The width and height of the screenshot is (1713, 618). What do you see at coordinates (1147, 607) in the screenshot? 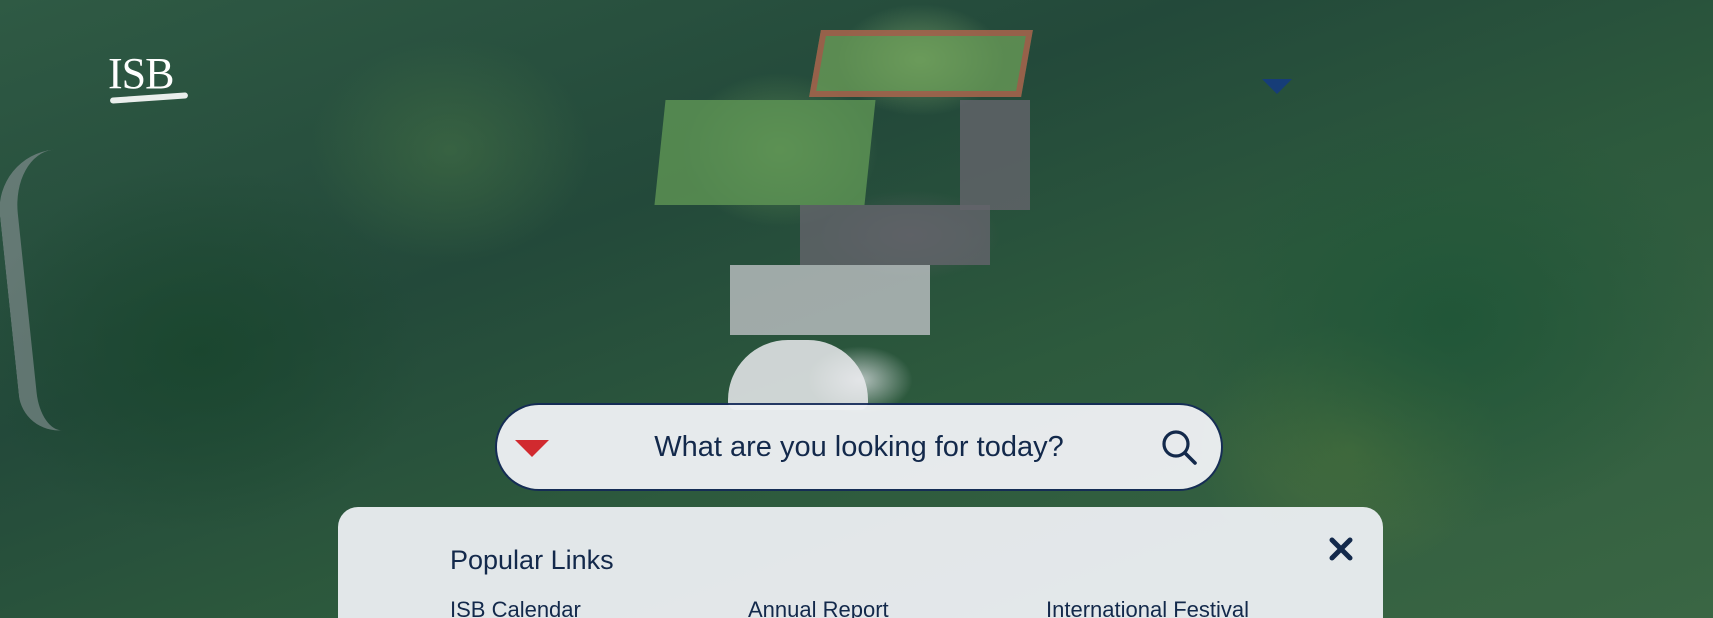
I see `link-international-festival: International Festival` at bounding box center [1147, 607].